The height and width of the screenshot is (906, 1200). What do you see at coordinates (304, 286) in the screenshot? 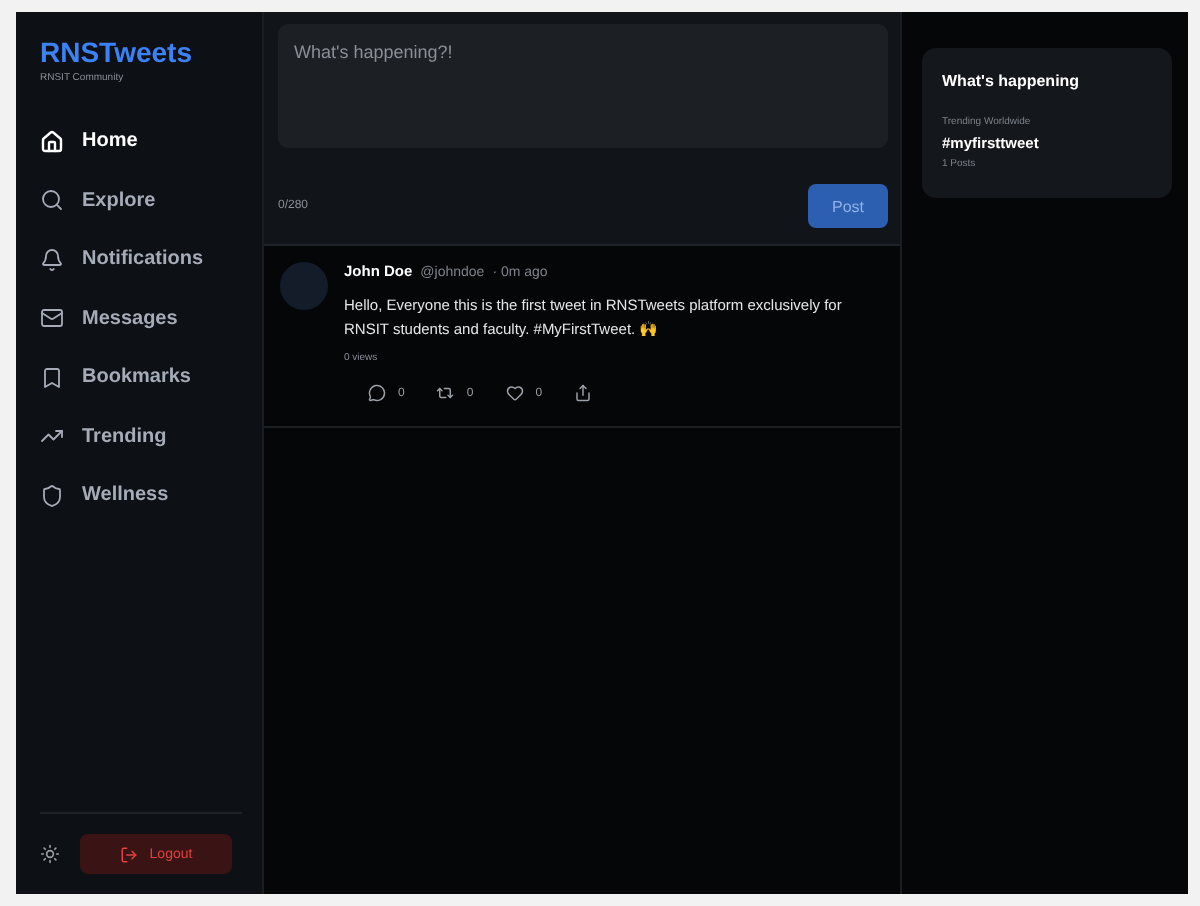
I see `avatar` at bounding box center [304, 286].